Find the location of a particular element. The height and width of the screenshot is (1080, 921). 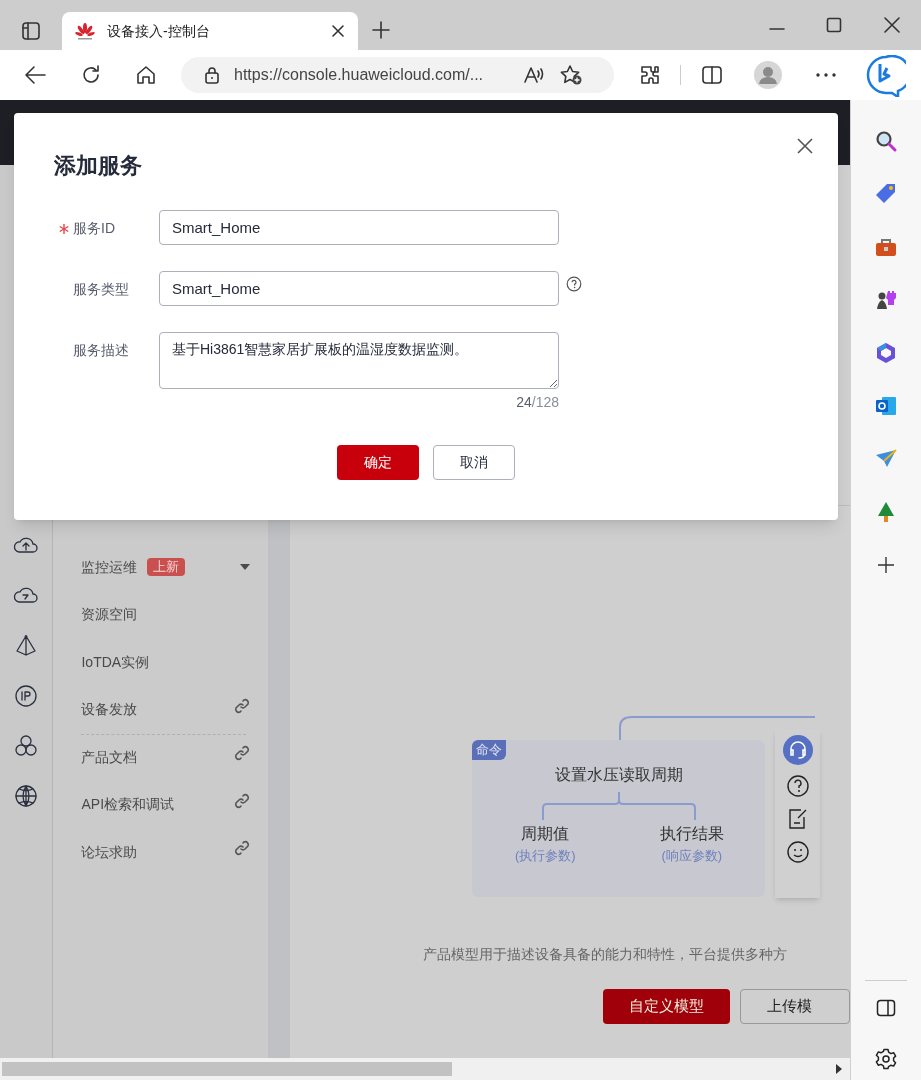

back-icon is located at coordinates (35, 75).